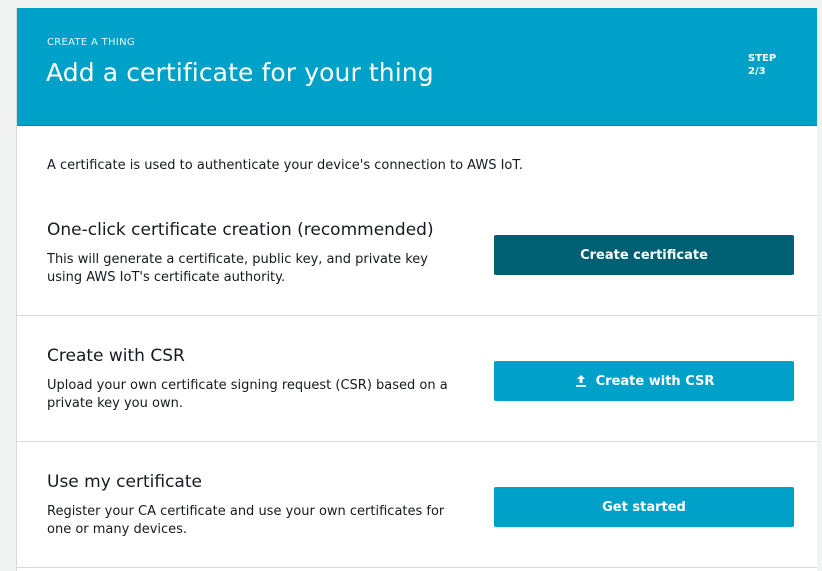 The height and width of the screenshot is (571, 822). I want to click on page-title: Add a certificate for your thing, so click(240, 72).